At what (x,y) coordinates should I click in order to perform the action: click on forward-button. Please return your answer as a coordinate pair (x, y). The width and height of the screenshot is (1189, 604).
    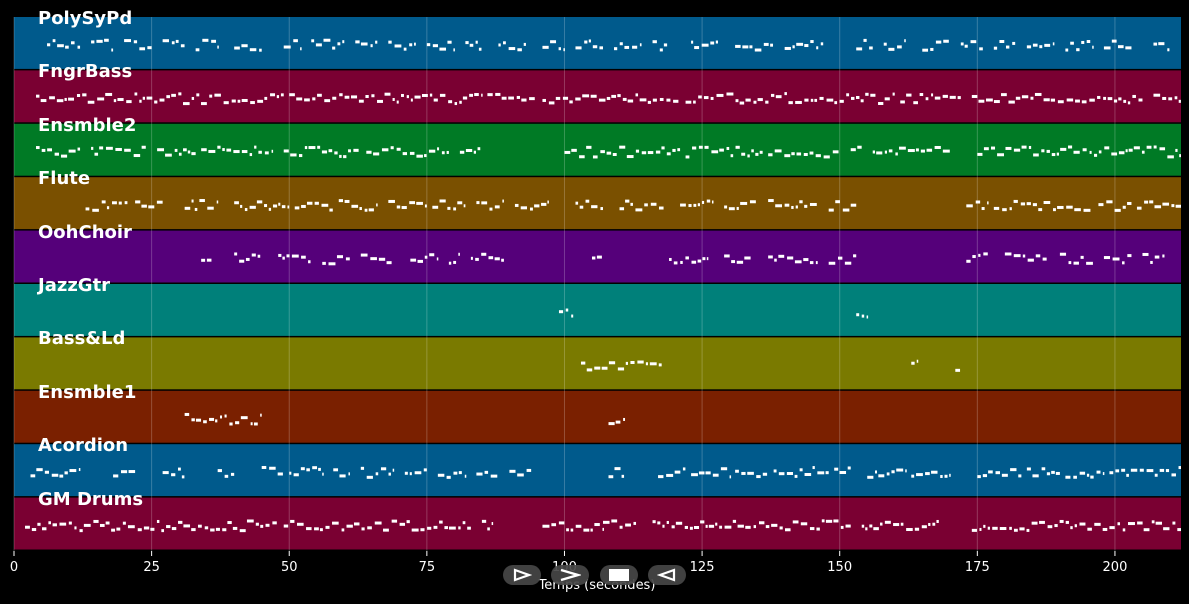
    Looking at the image, I should click on (570, 575).